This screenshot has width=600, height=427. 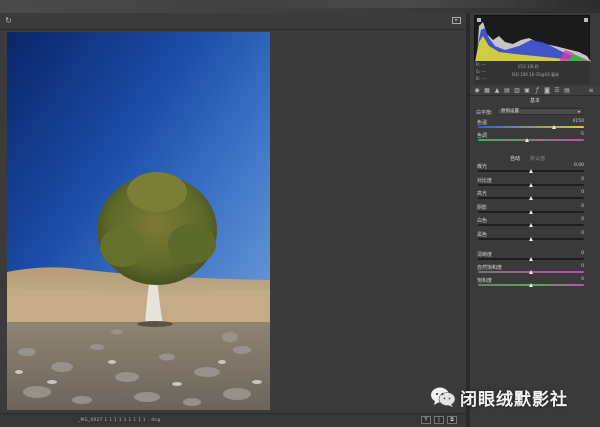 I want to click on slider-label: 阴影, so click(x=482, y=207).